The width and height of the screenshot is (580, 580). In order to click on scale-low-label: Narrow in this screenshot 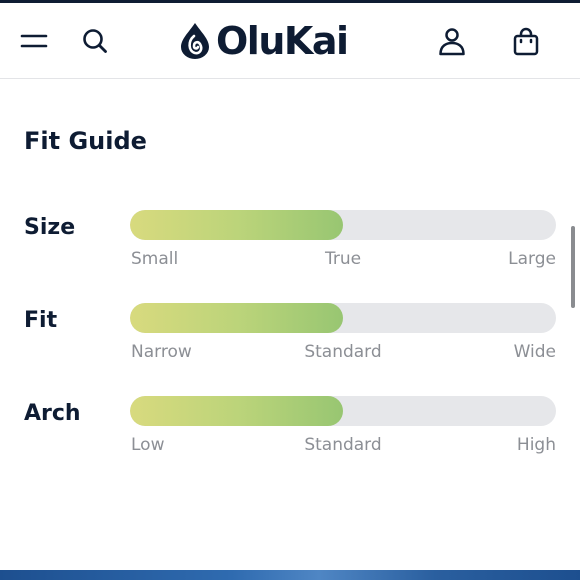, I will do `click(161, 352)`.